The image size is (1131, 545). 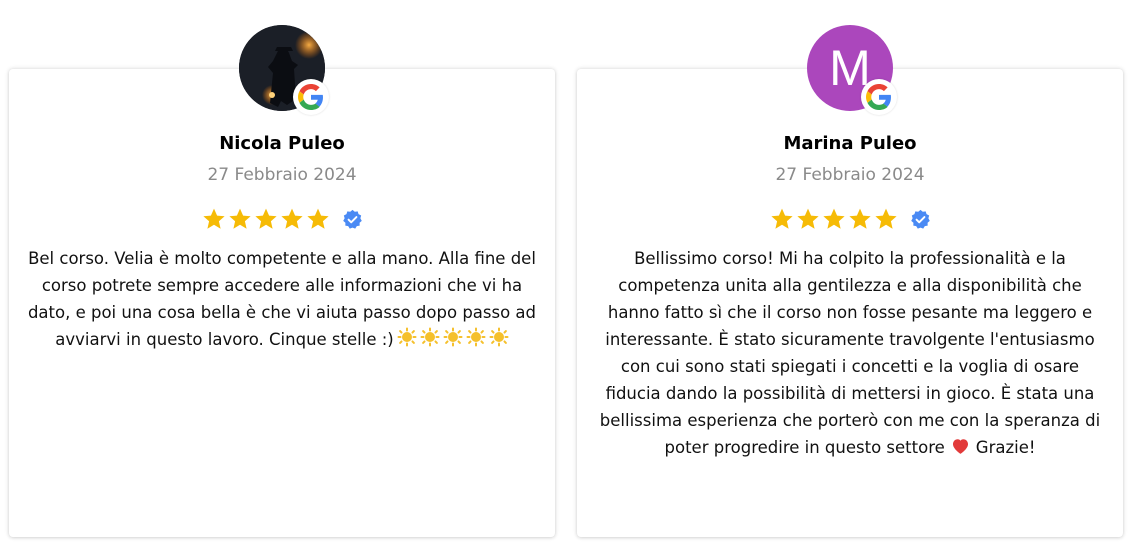 What do you see at coordinates (850, 143) in the screenshot?
I see `reviewer-name: Marina Puleo` at bounding box center [850, 143].